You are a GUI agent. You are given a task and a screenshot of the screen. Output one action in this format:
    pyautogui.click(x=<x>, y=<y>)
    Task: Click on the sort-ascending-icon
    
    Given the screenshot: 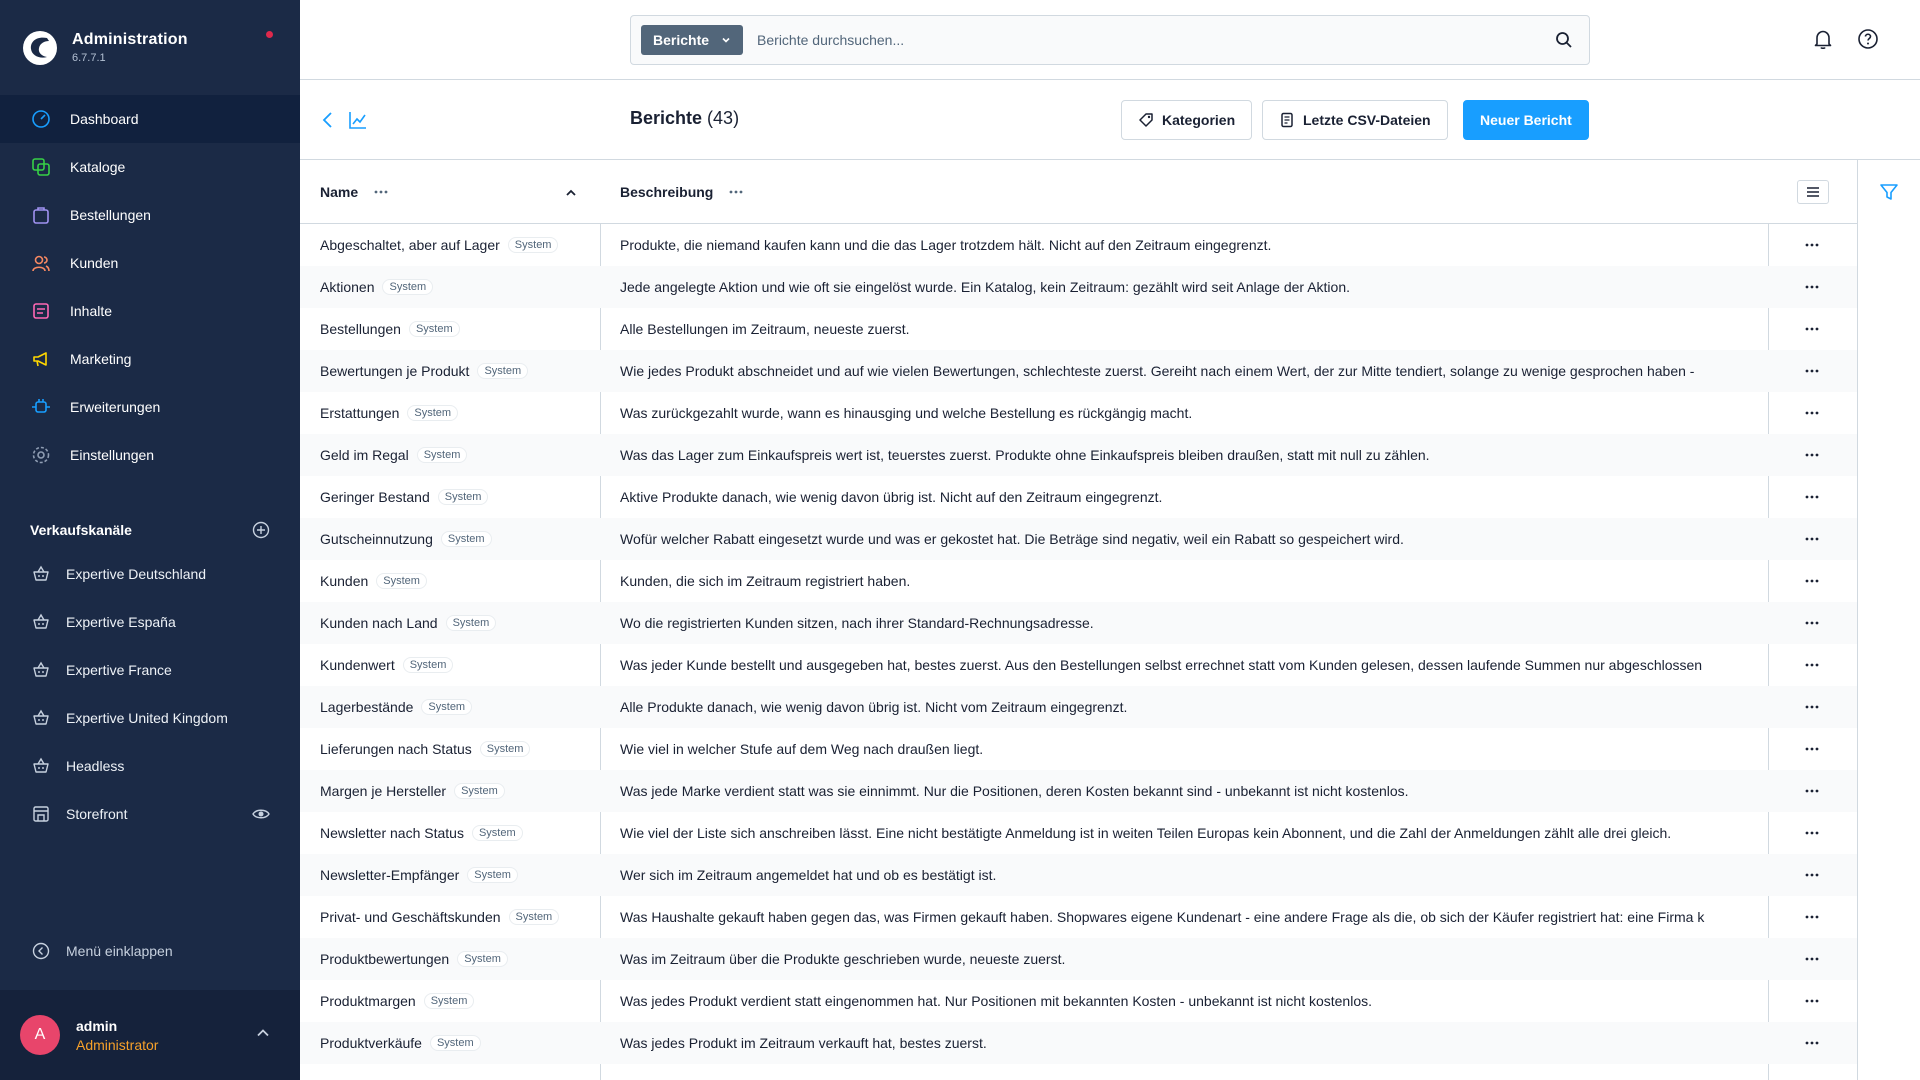 What is the action you would take?
    pyautogui.click(x=571, y=193)
    